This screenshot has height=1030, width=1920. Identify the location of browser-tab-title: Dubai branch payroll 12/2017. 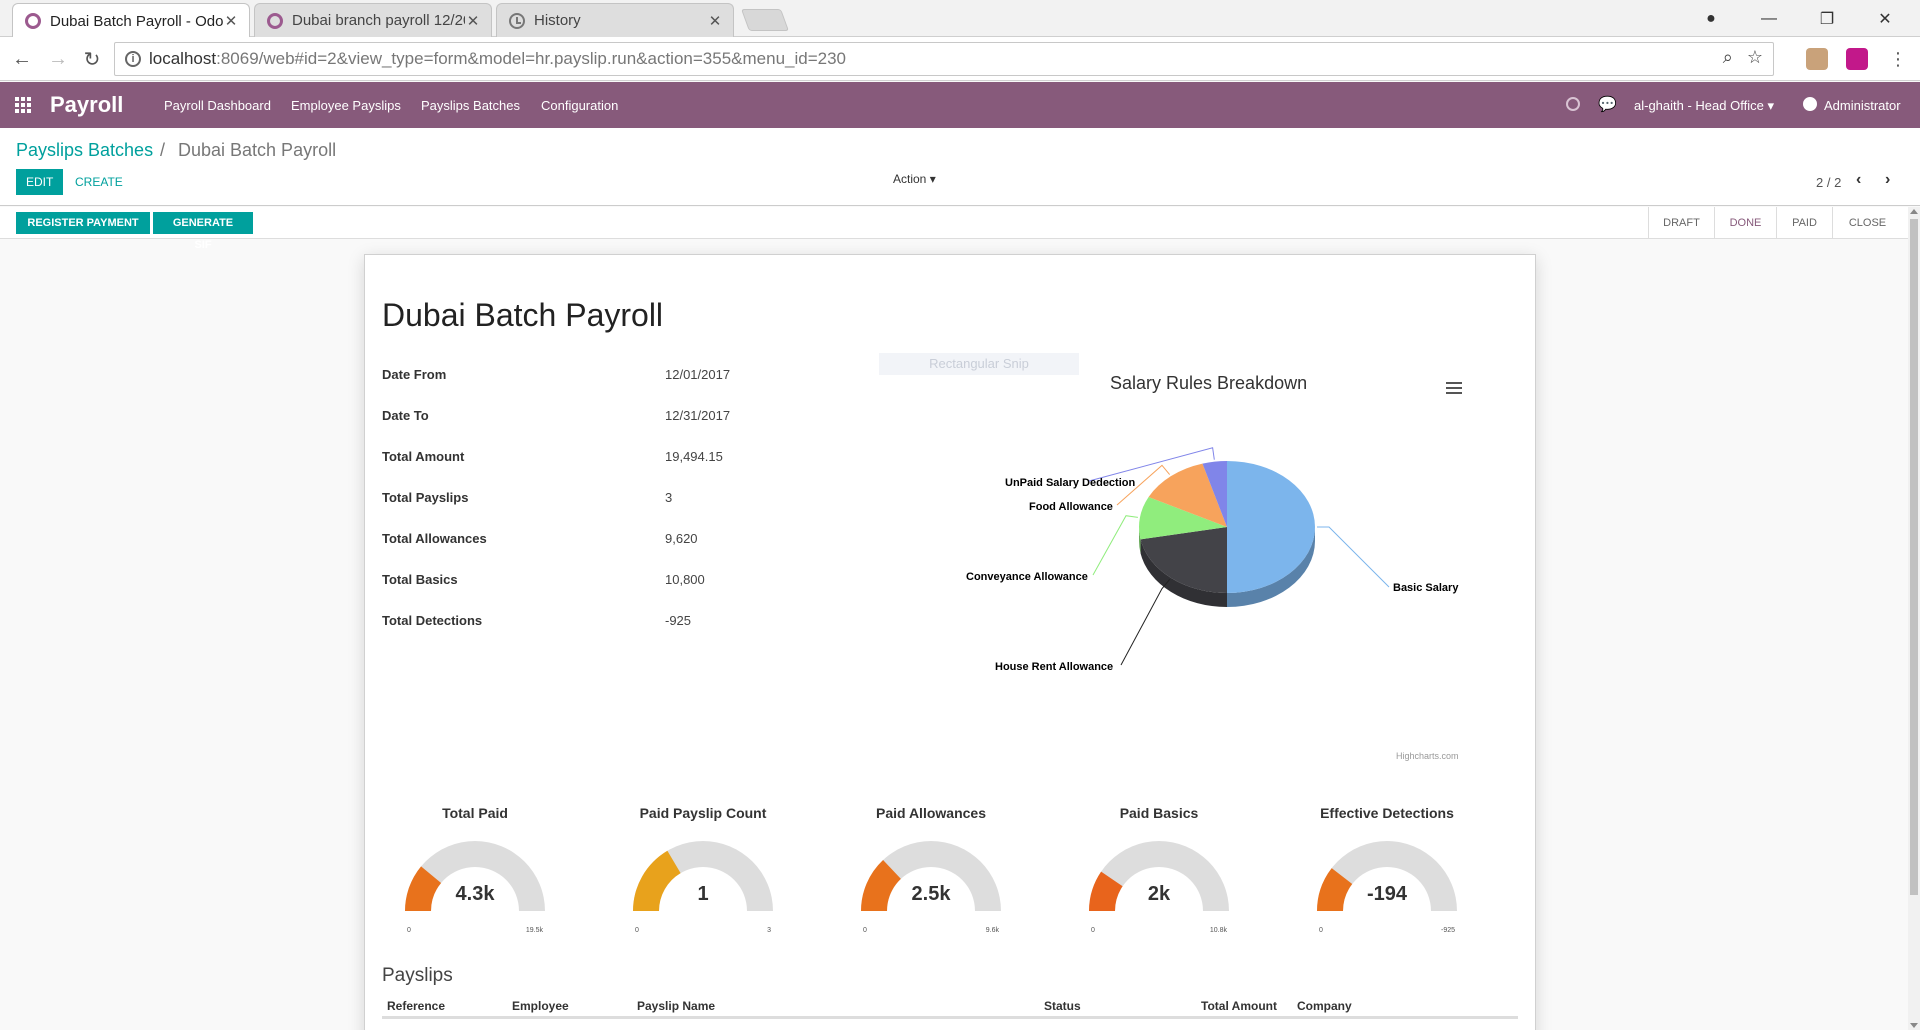
(378, 20).